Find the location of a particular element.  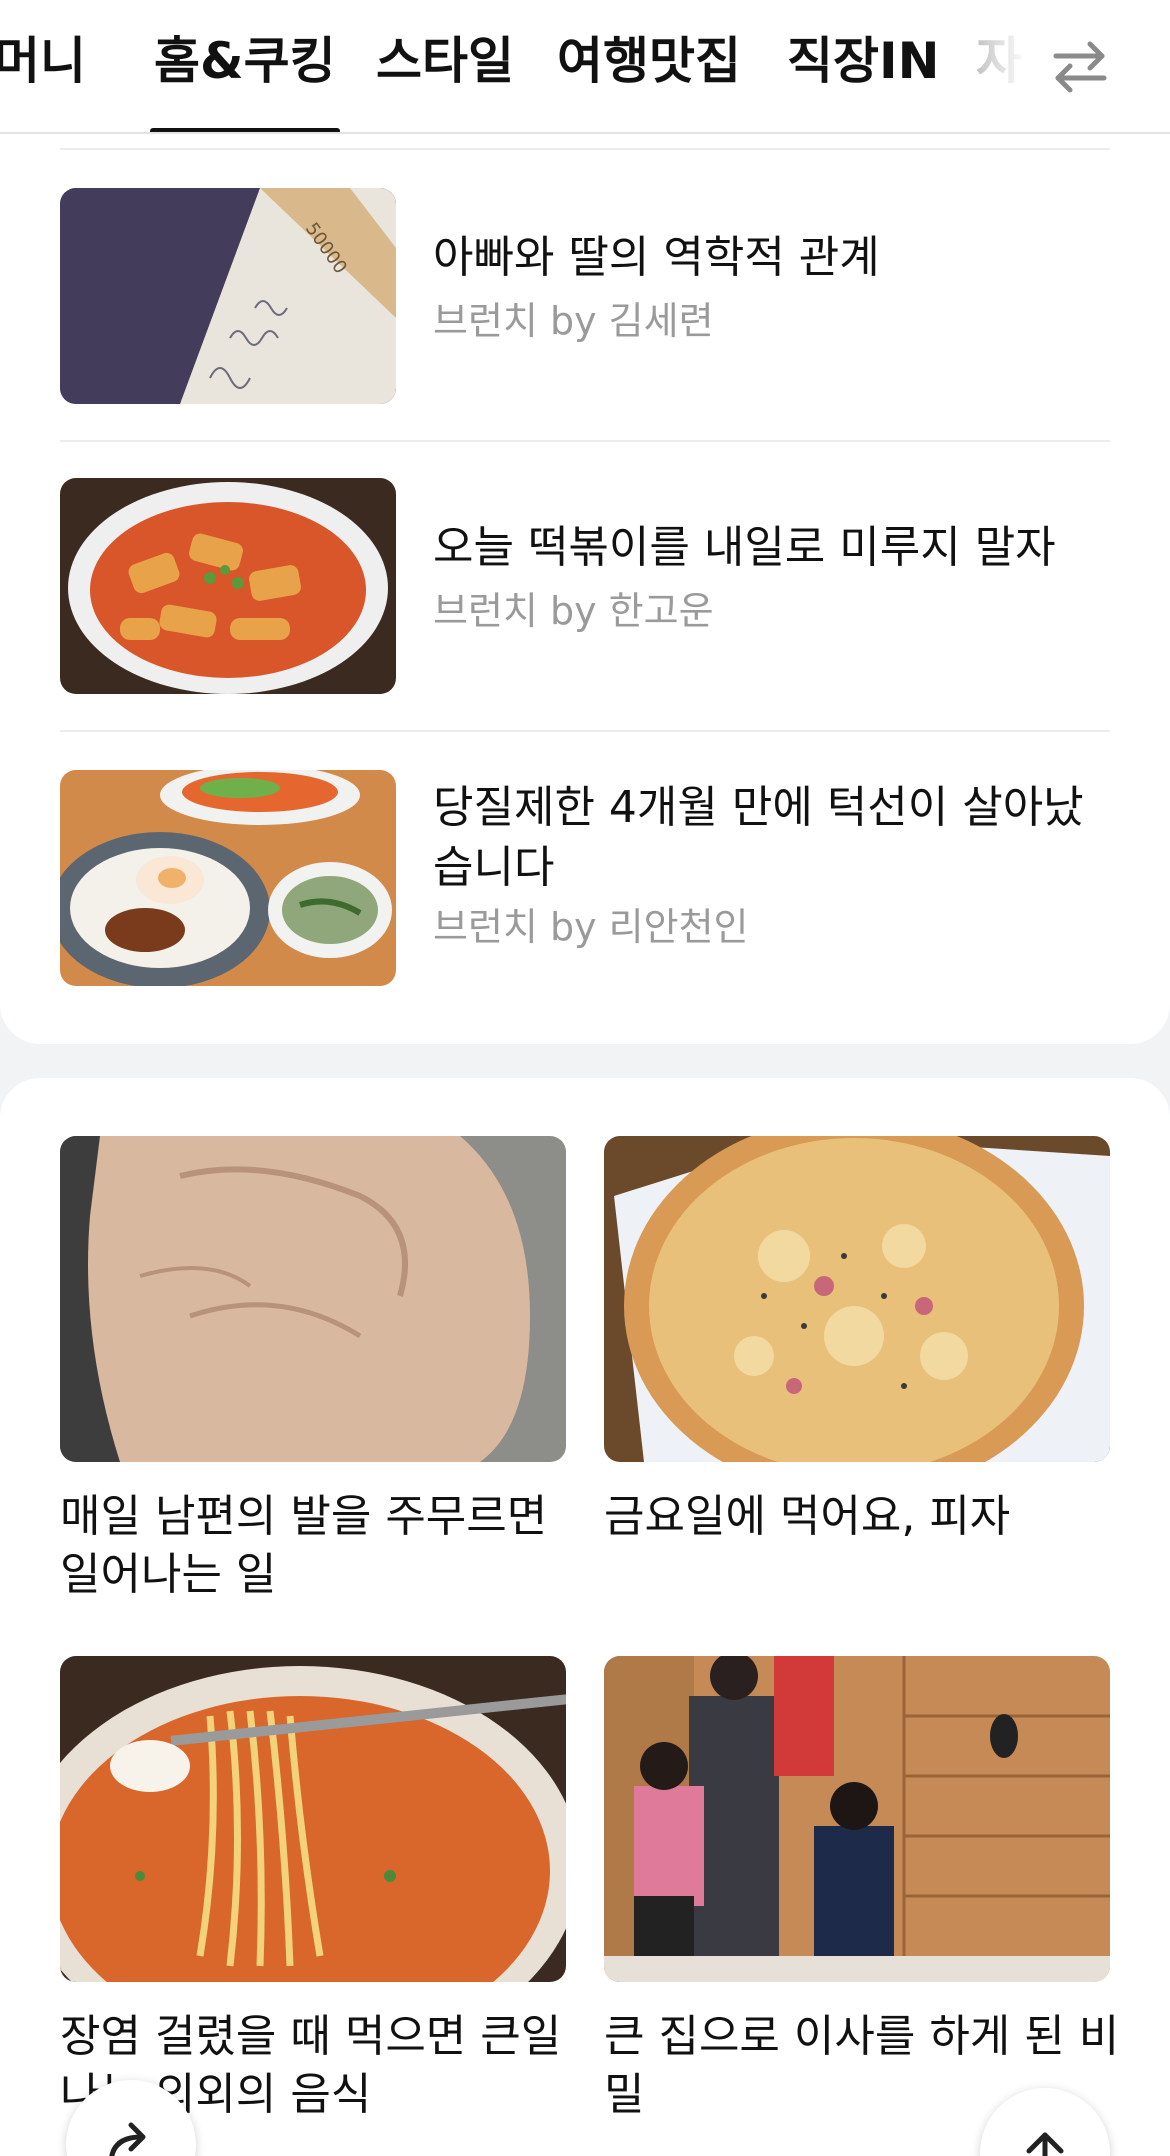

list-item: 50000 아빠와 딸의 역학적 관계 브런치 by 김세련 is located at coordinates (585, 296).